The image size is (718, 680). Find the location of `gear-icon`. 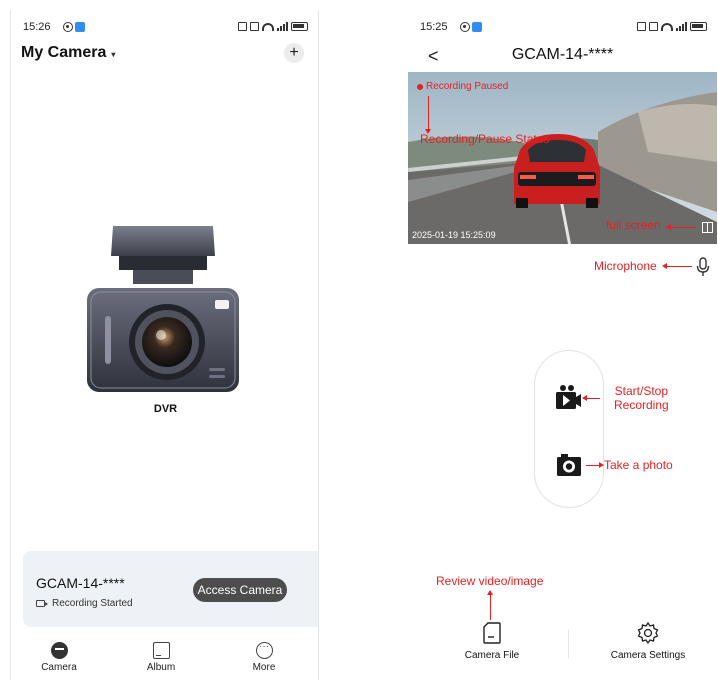

gear-icon is located at coordinates (648, 633).